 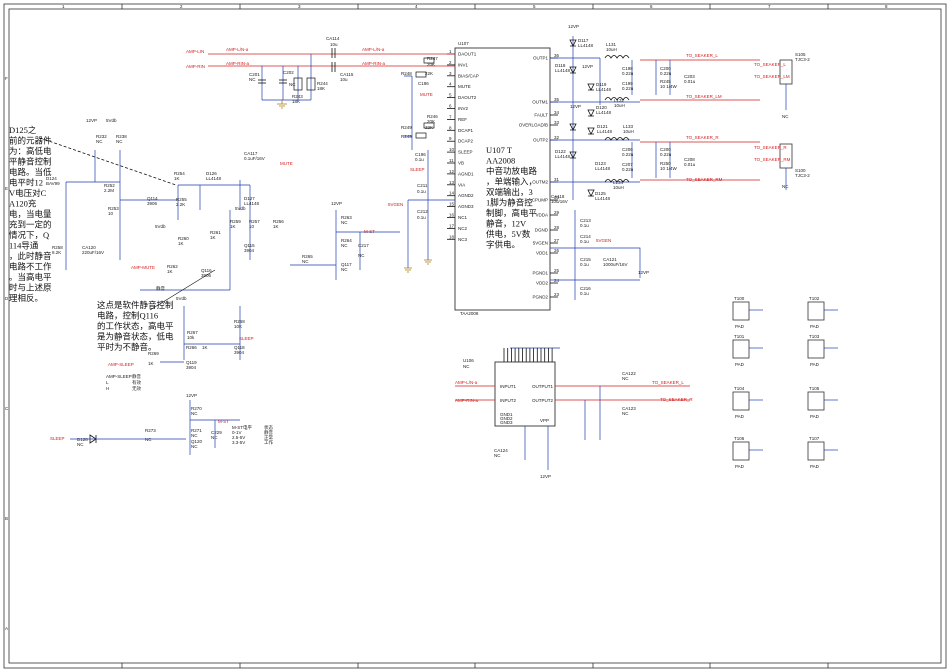 What do you see at coordinates (886, 6) in the screenshot?
I see `frame-col-8: 8` at bounding box center [886, 6].